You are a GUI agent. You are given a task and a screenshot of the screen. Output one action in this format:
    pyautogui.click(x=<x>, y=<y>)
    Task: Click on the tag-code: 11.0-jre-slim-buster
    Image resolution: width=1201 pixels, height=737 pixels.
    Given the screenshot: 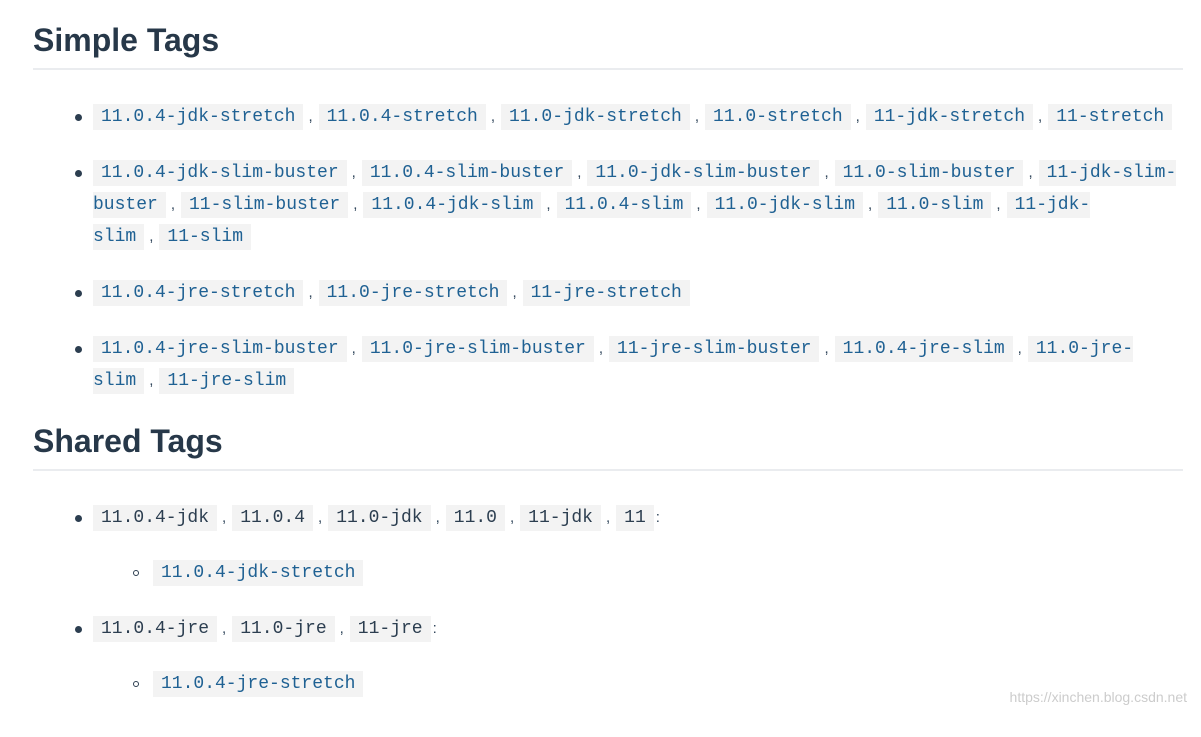 What is the action you would take?
    pyautogui.click(x=477, y=349)
    